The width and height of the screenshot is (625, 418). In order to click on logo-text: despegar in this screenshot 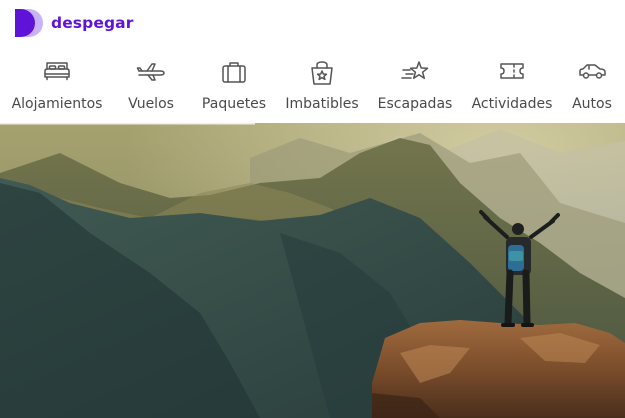, I will do `click(92, 23)`.